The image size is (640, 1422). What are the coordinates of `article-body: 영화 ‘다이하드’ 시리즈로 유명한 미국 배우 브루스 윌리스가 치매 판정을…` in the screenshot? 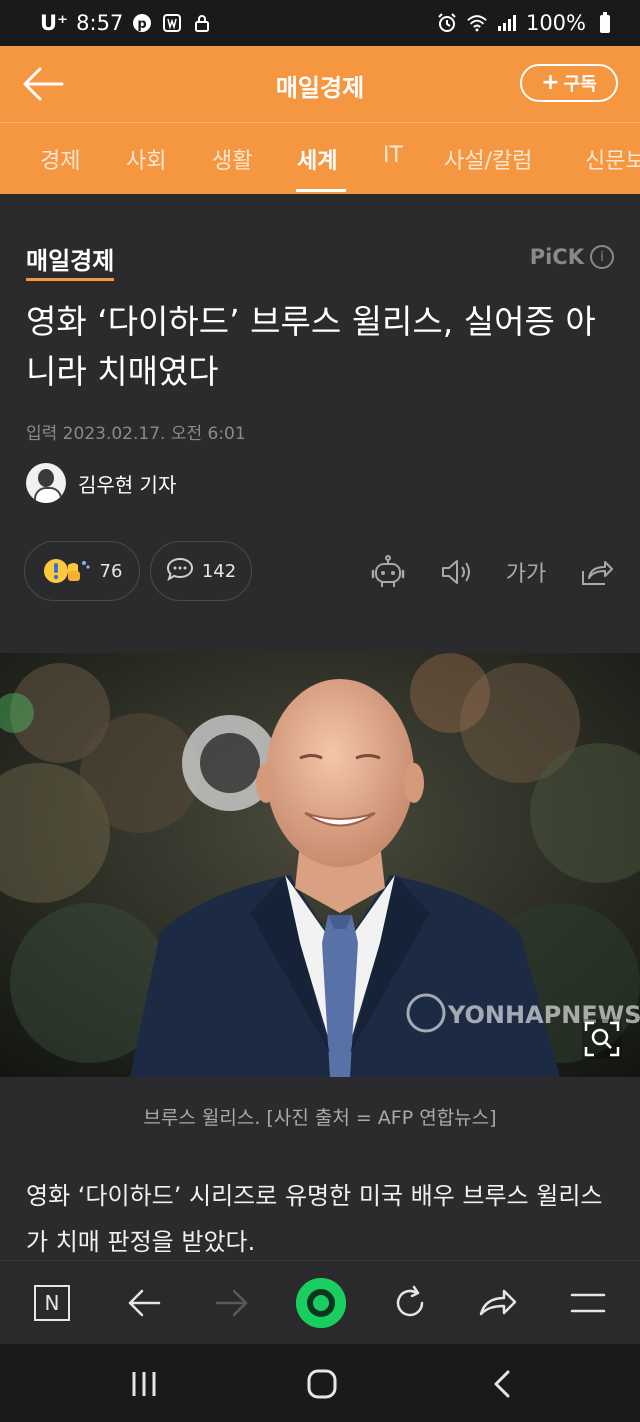 It's located at (314, 1219).